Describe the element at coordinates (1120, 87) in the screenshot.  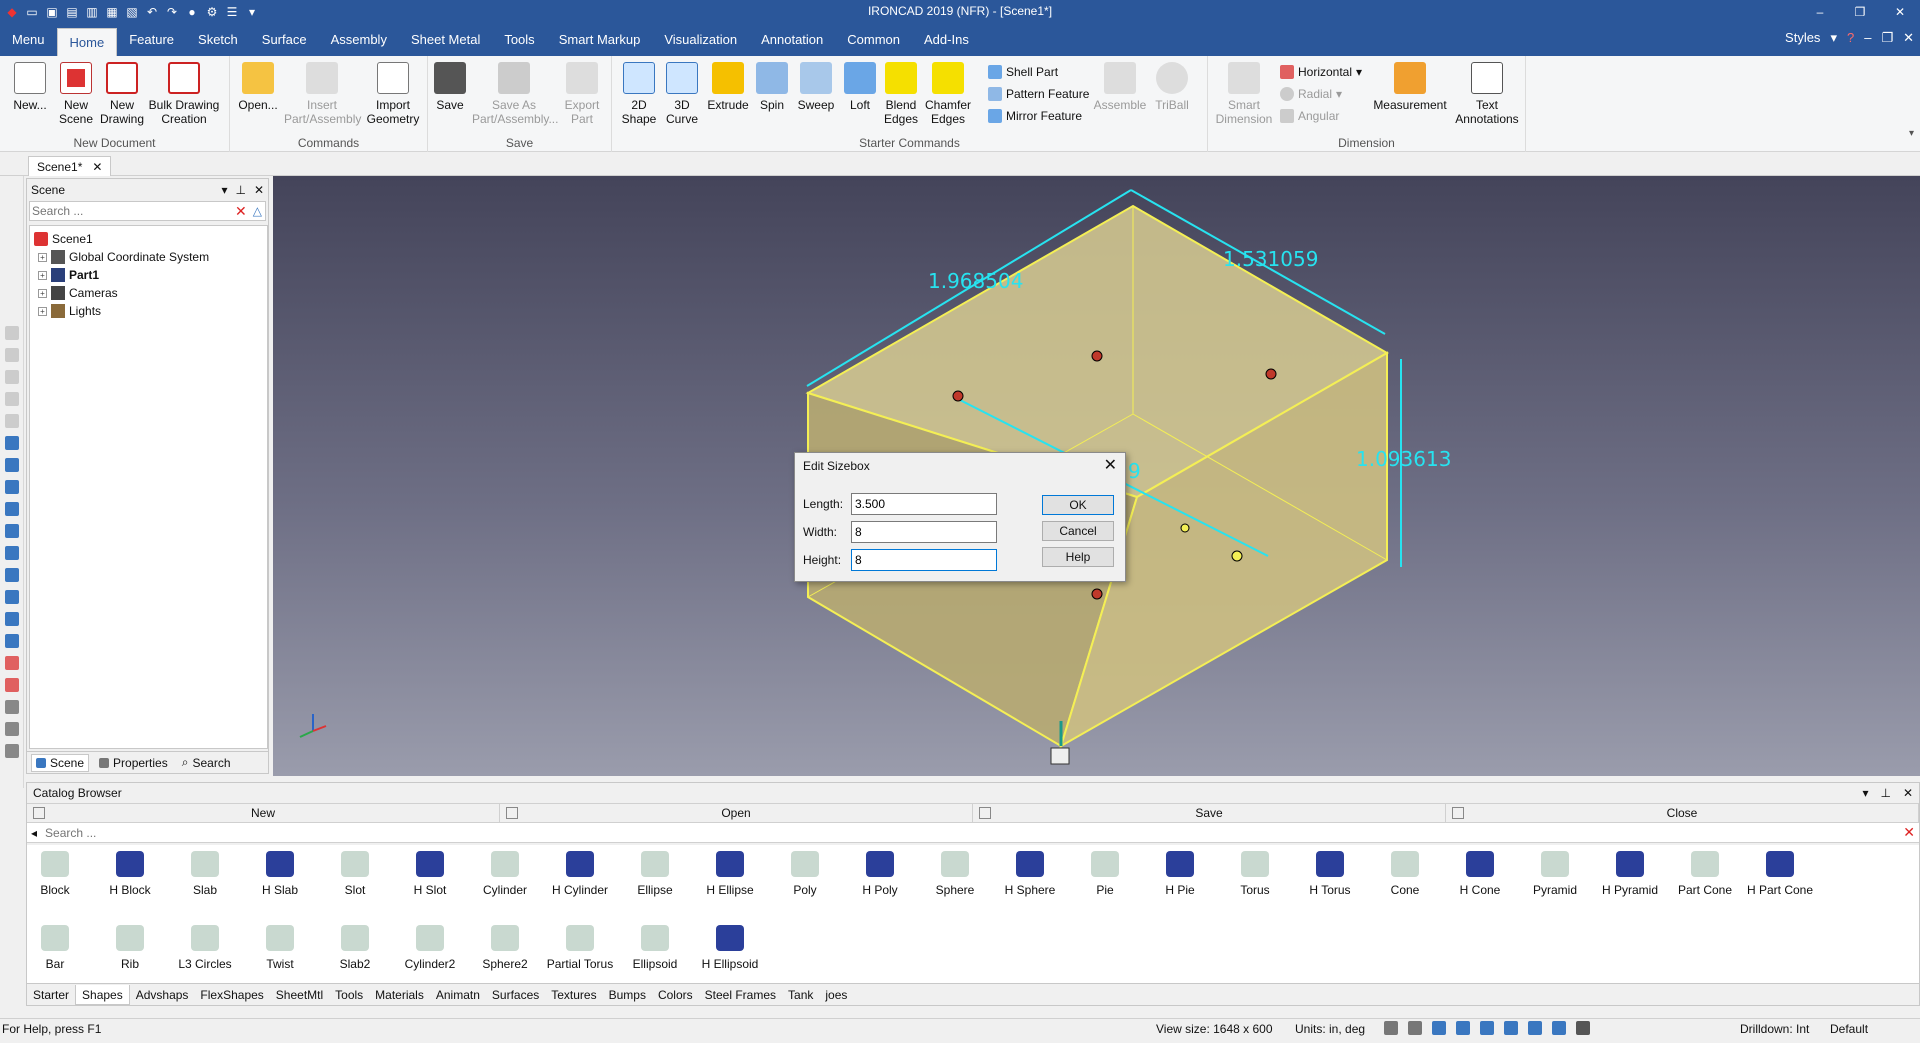
I see `assemble-button: Assemble` at that location.